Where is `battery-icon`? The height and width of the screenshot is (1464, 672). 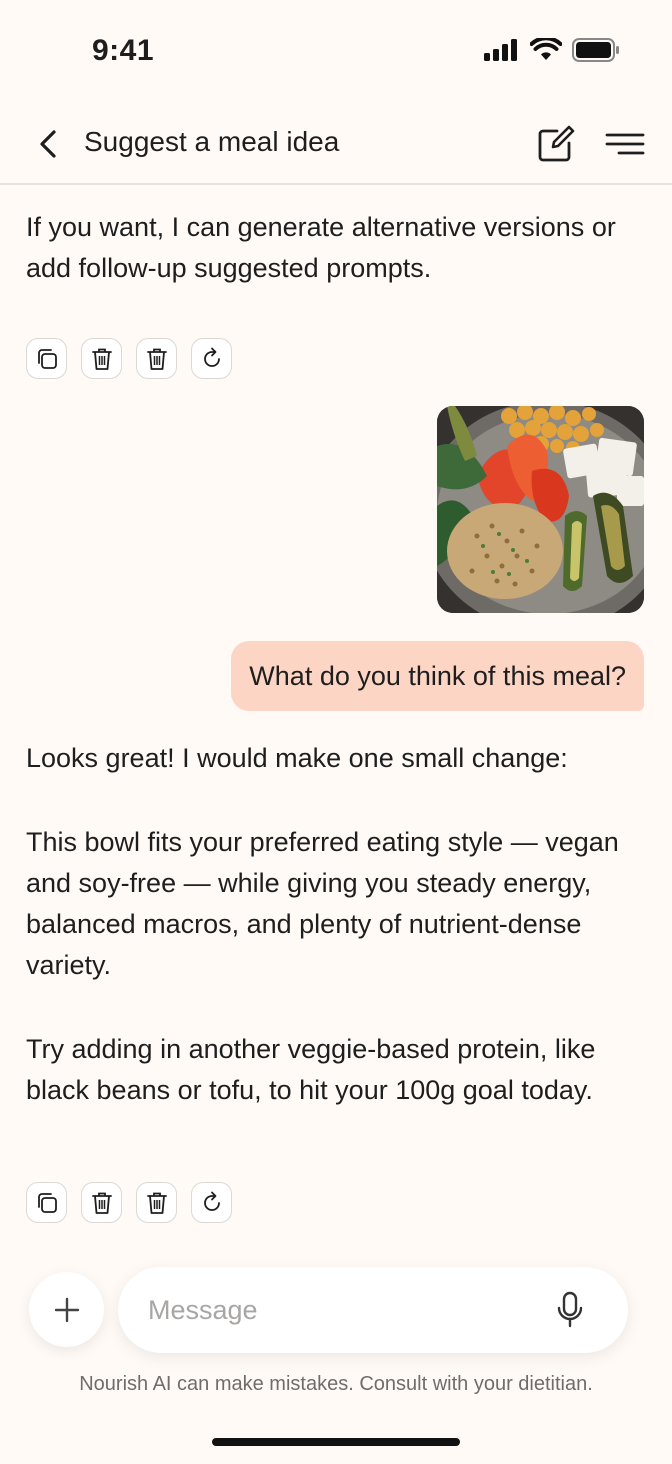
battery-icon is located at coordinates (595, 50).